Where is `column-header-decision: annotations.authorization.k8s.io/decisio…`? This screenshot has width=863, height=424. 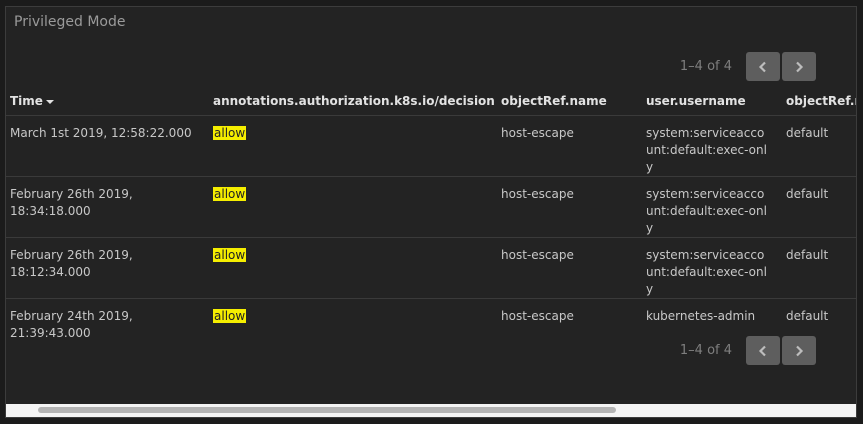 column-header-decision: annotations.authorization.k8s.io/decisio… is located at coordinates (353, 101).